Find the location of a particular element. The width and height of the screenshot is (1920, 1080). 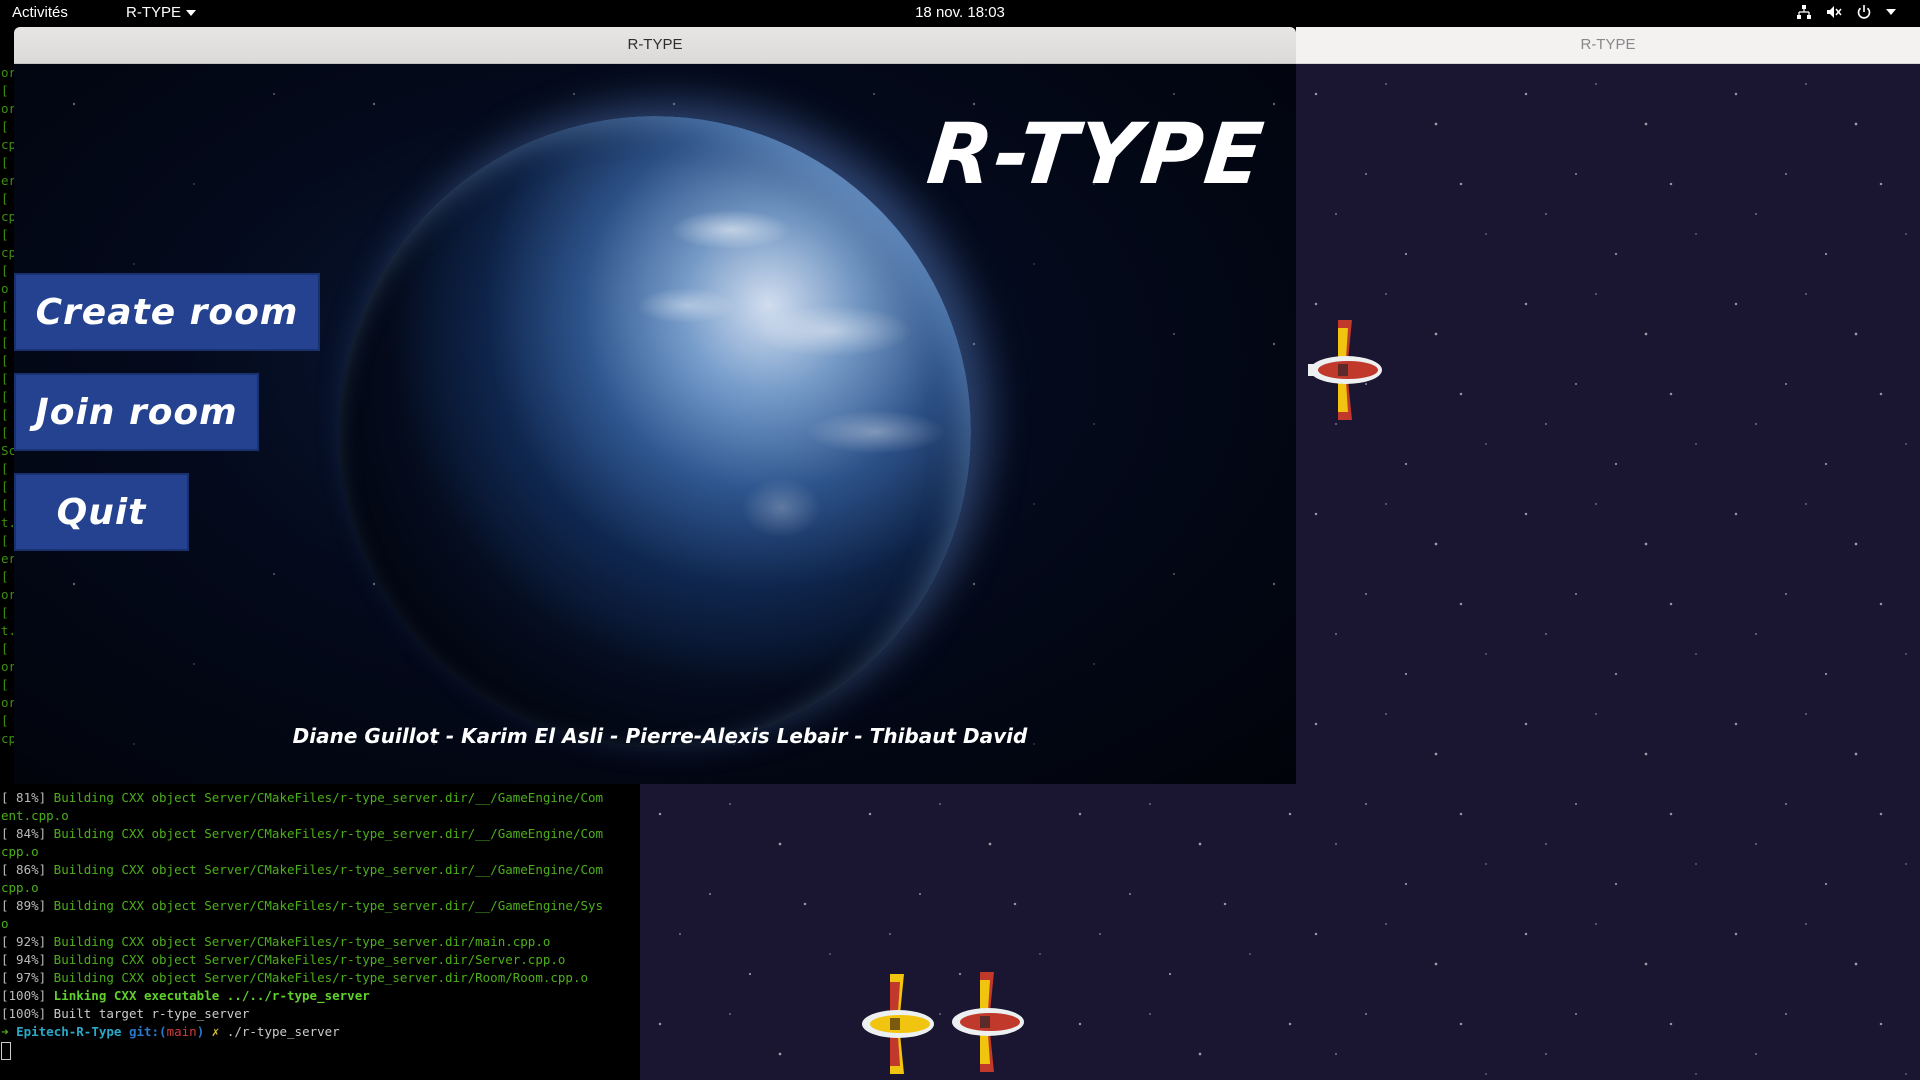

prompt-directory: Epitech-R-Type is located at coordinates (69, 1031).